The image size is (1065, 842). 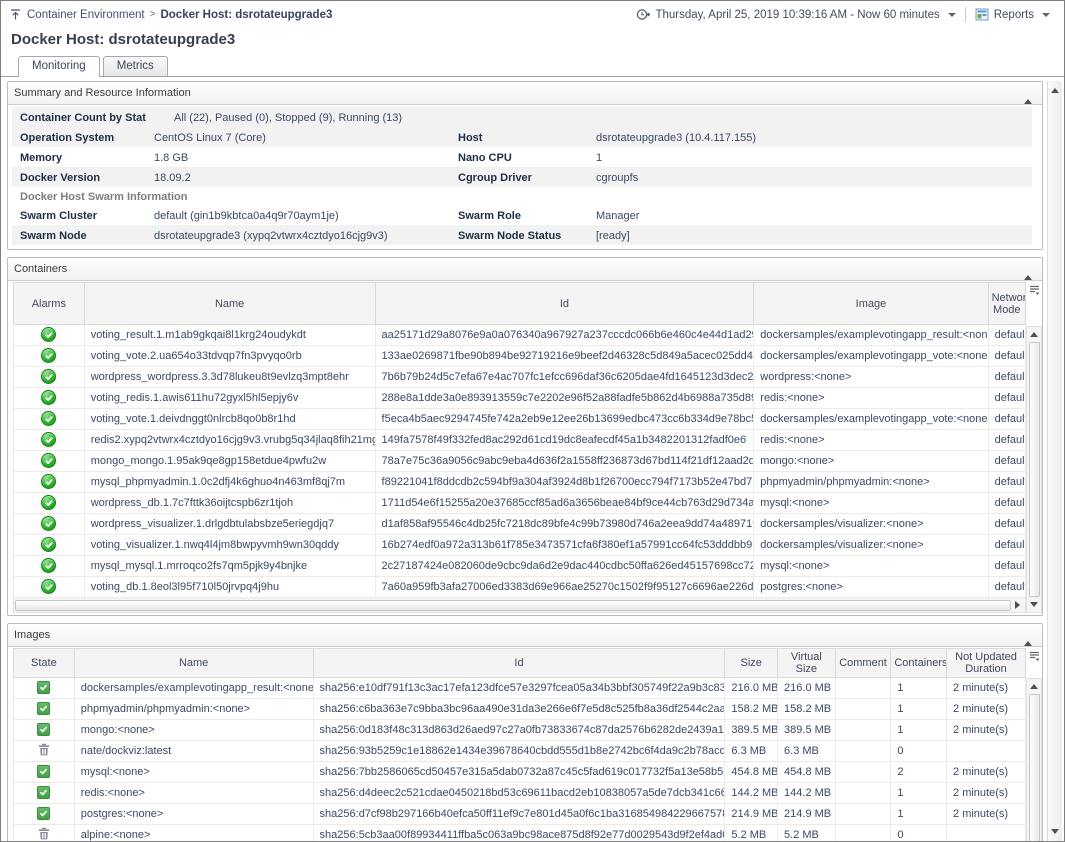 What do you see at coordinates (986, 663) in the screenshot?
I see `column-header-not-updated-duration: Not Updated Duration` at bounding box center [986, 663].